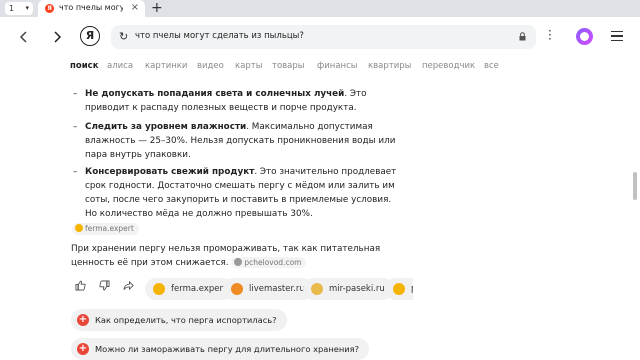  Describe the element at coordinates (80, 289) in the screenshot. I see `thumbs-up-icon` at that location.